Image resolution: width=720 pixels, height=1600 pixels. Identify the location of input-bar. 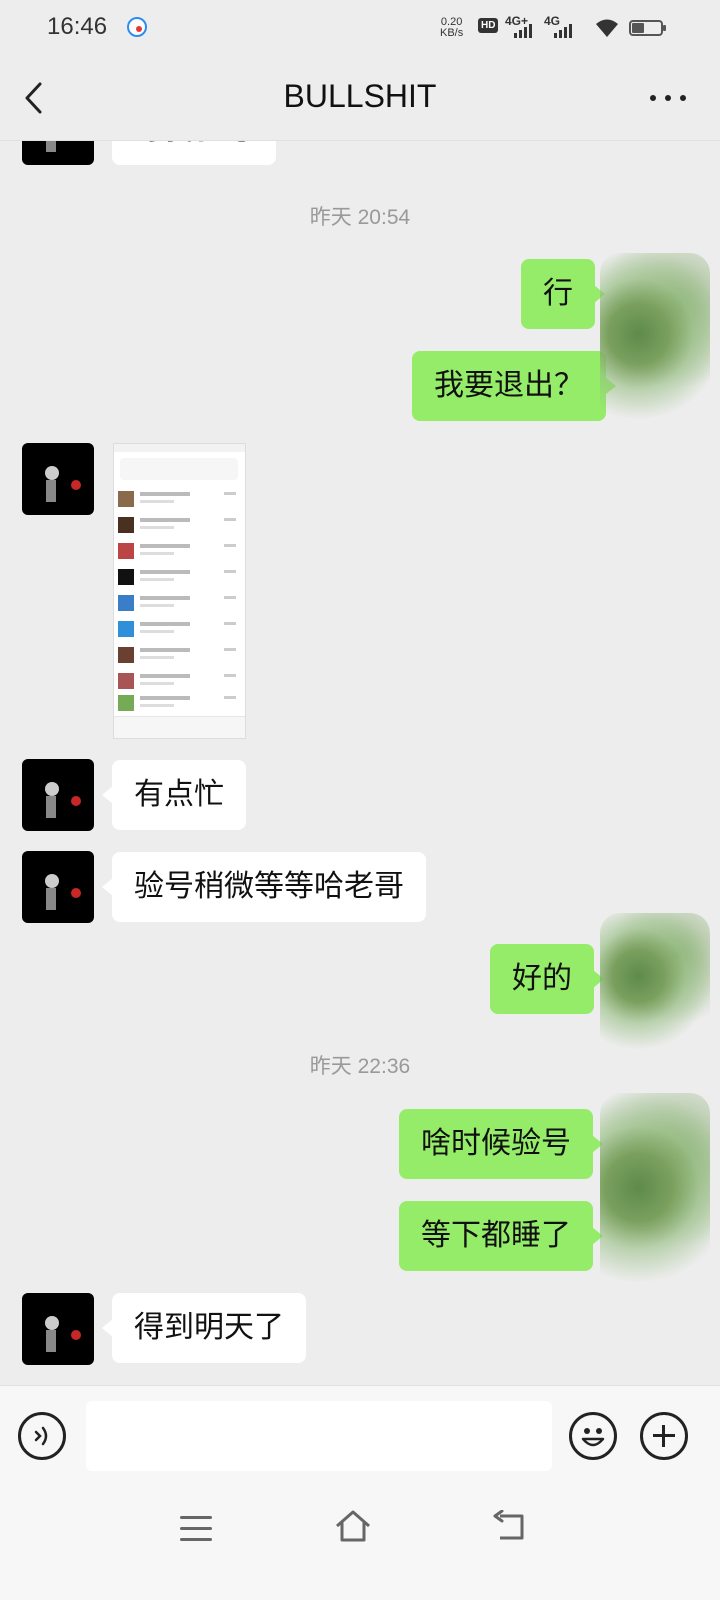
(360, 1437).